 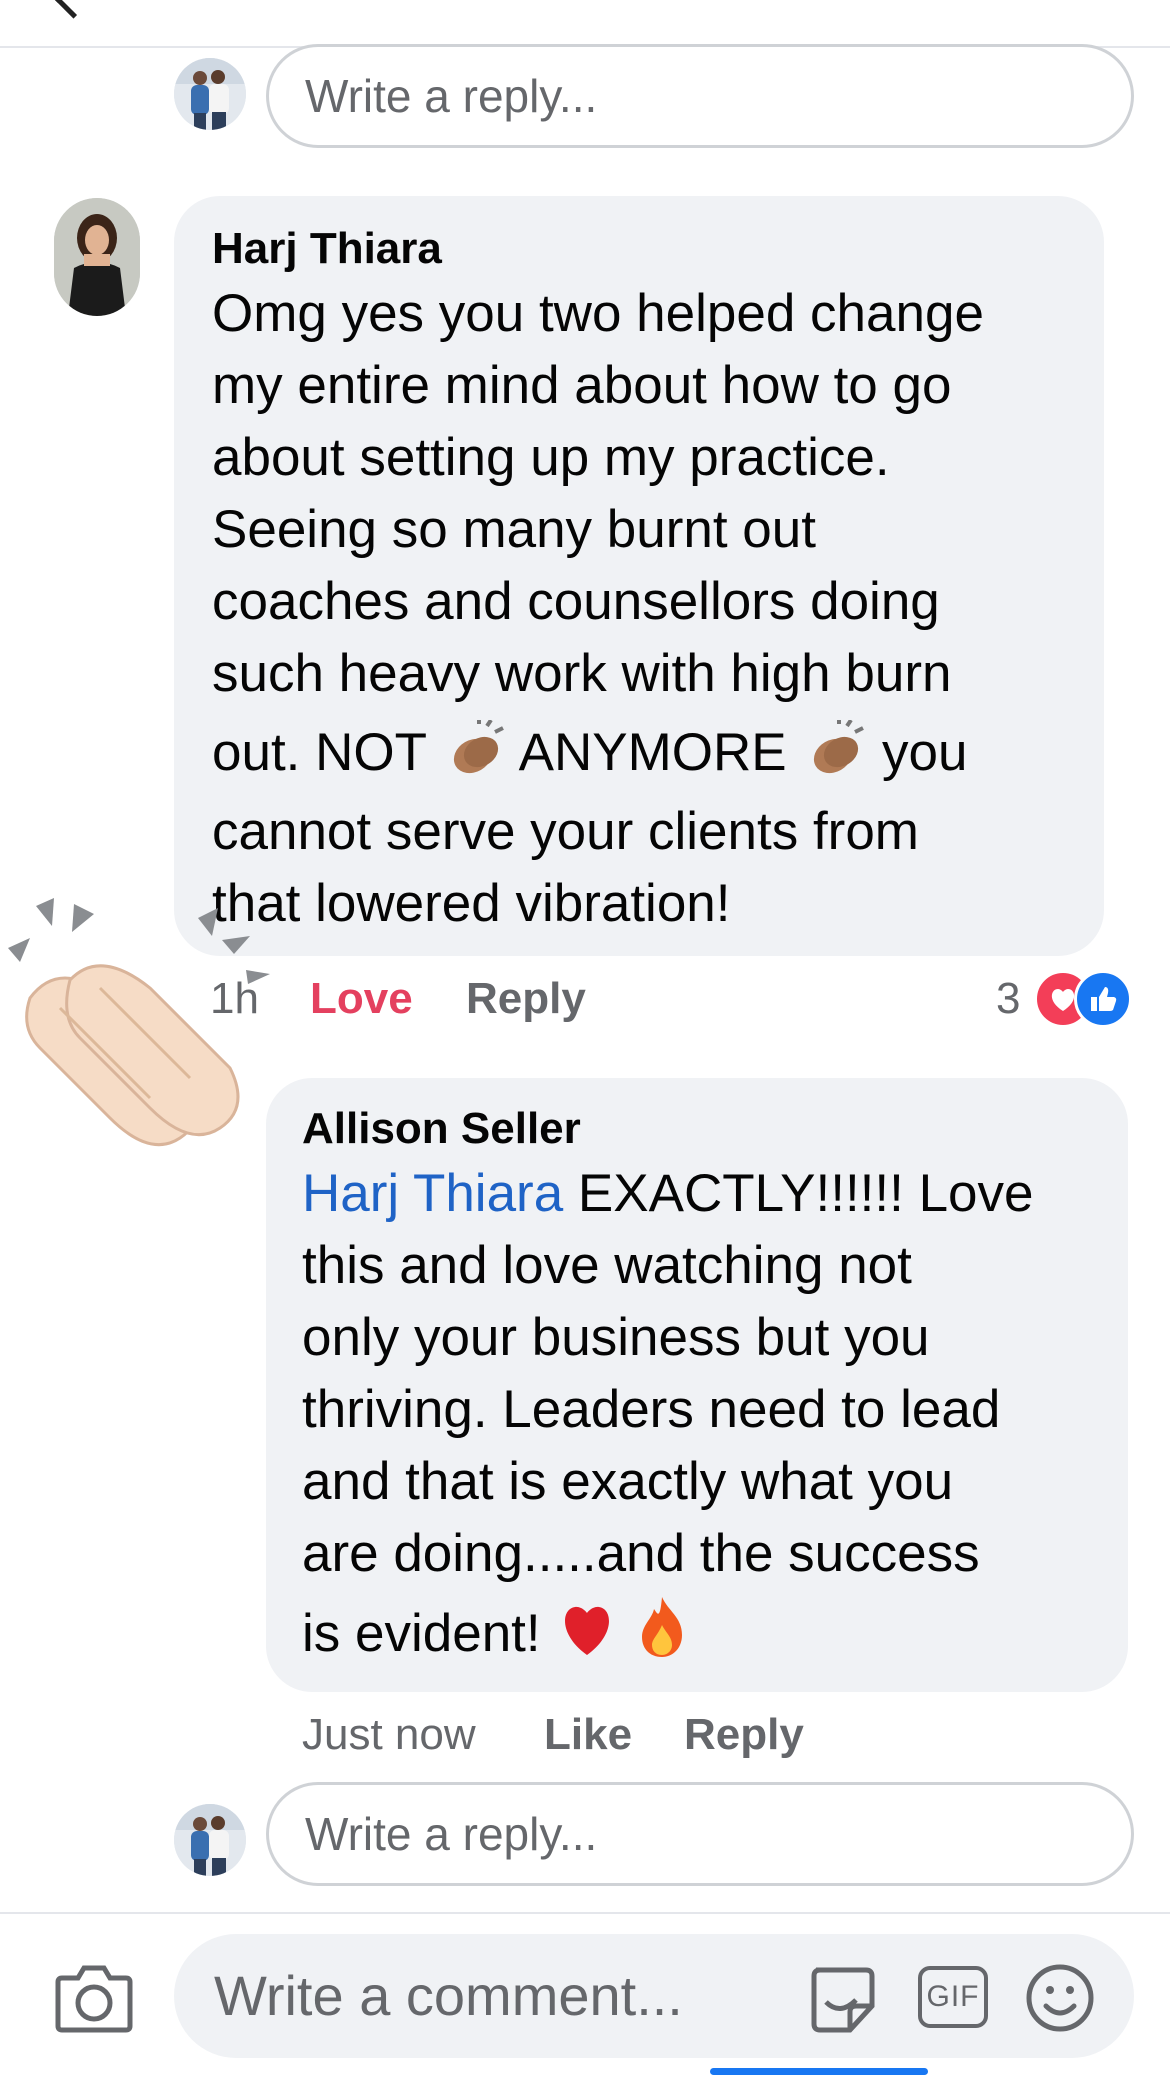 I want to click on like-icon, so click(x=1103, y=999).